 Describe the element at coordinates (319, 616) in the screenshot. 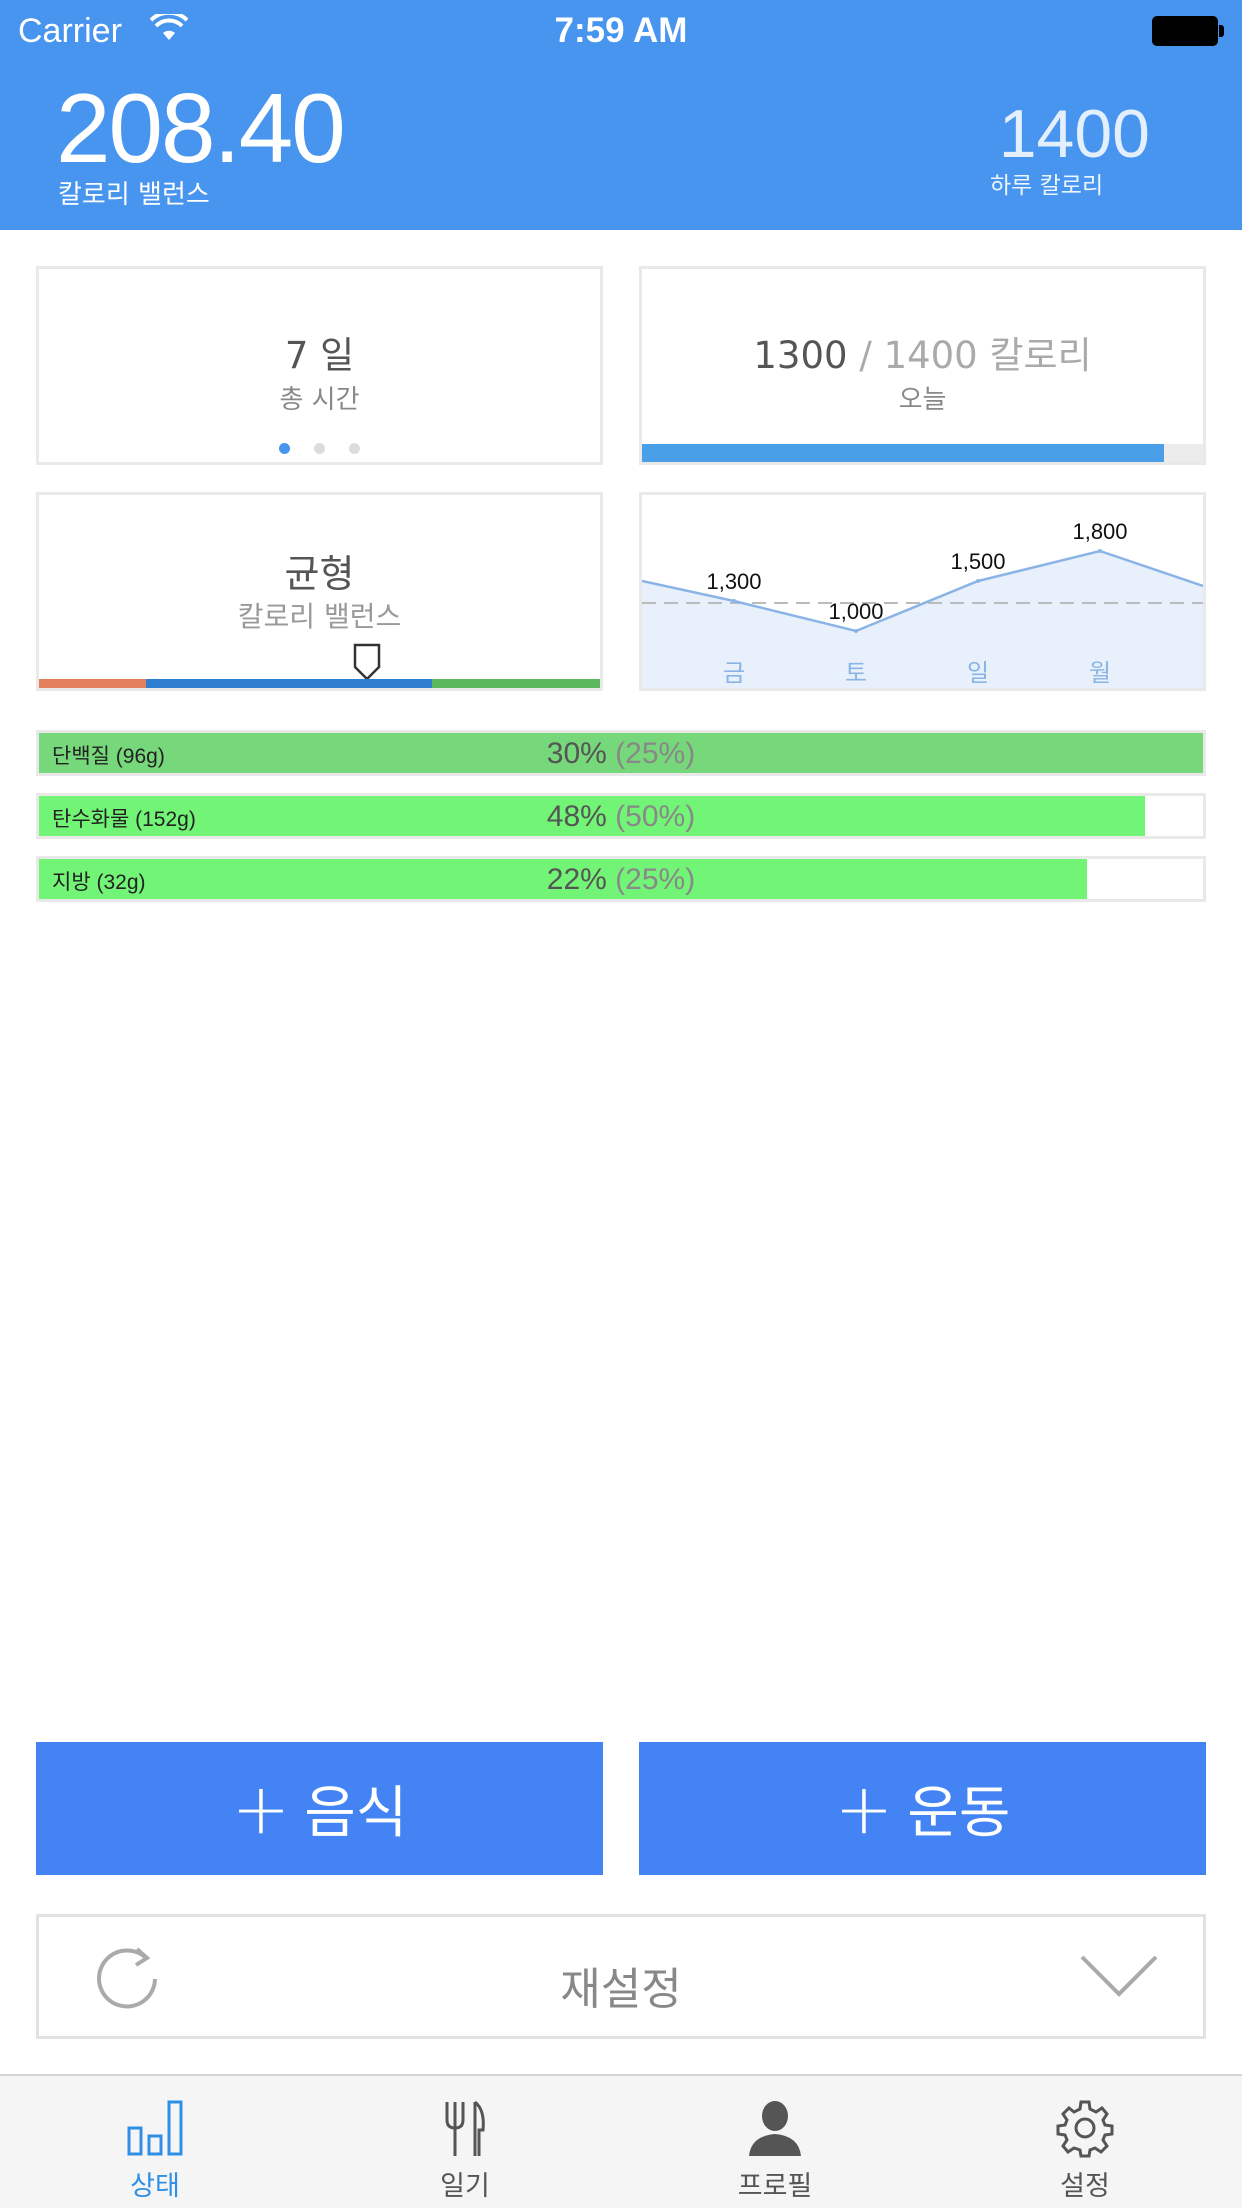

I see `balance-label: 칼로리 밸런스` at that location.